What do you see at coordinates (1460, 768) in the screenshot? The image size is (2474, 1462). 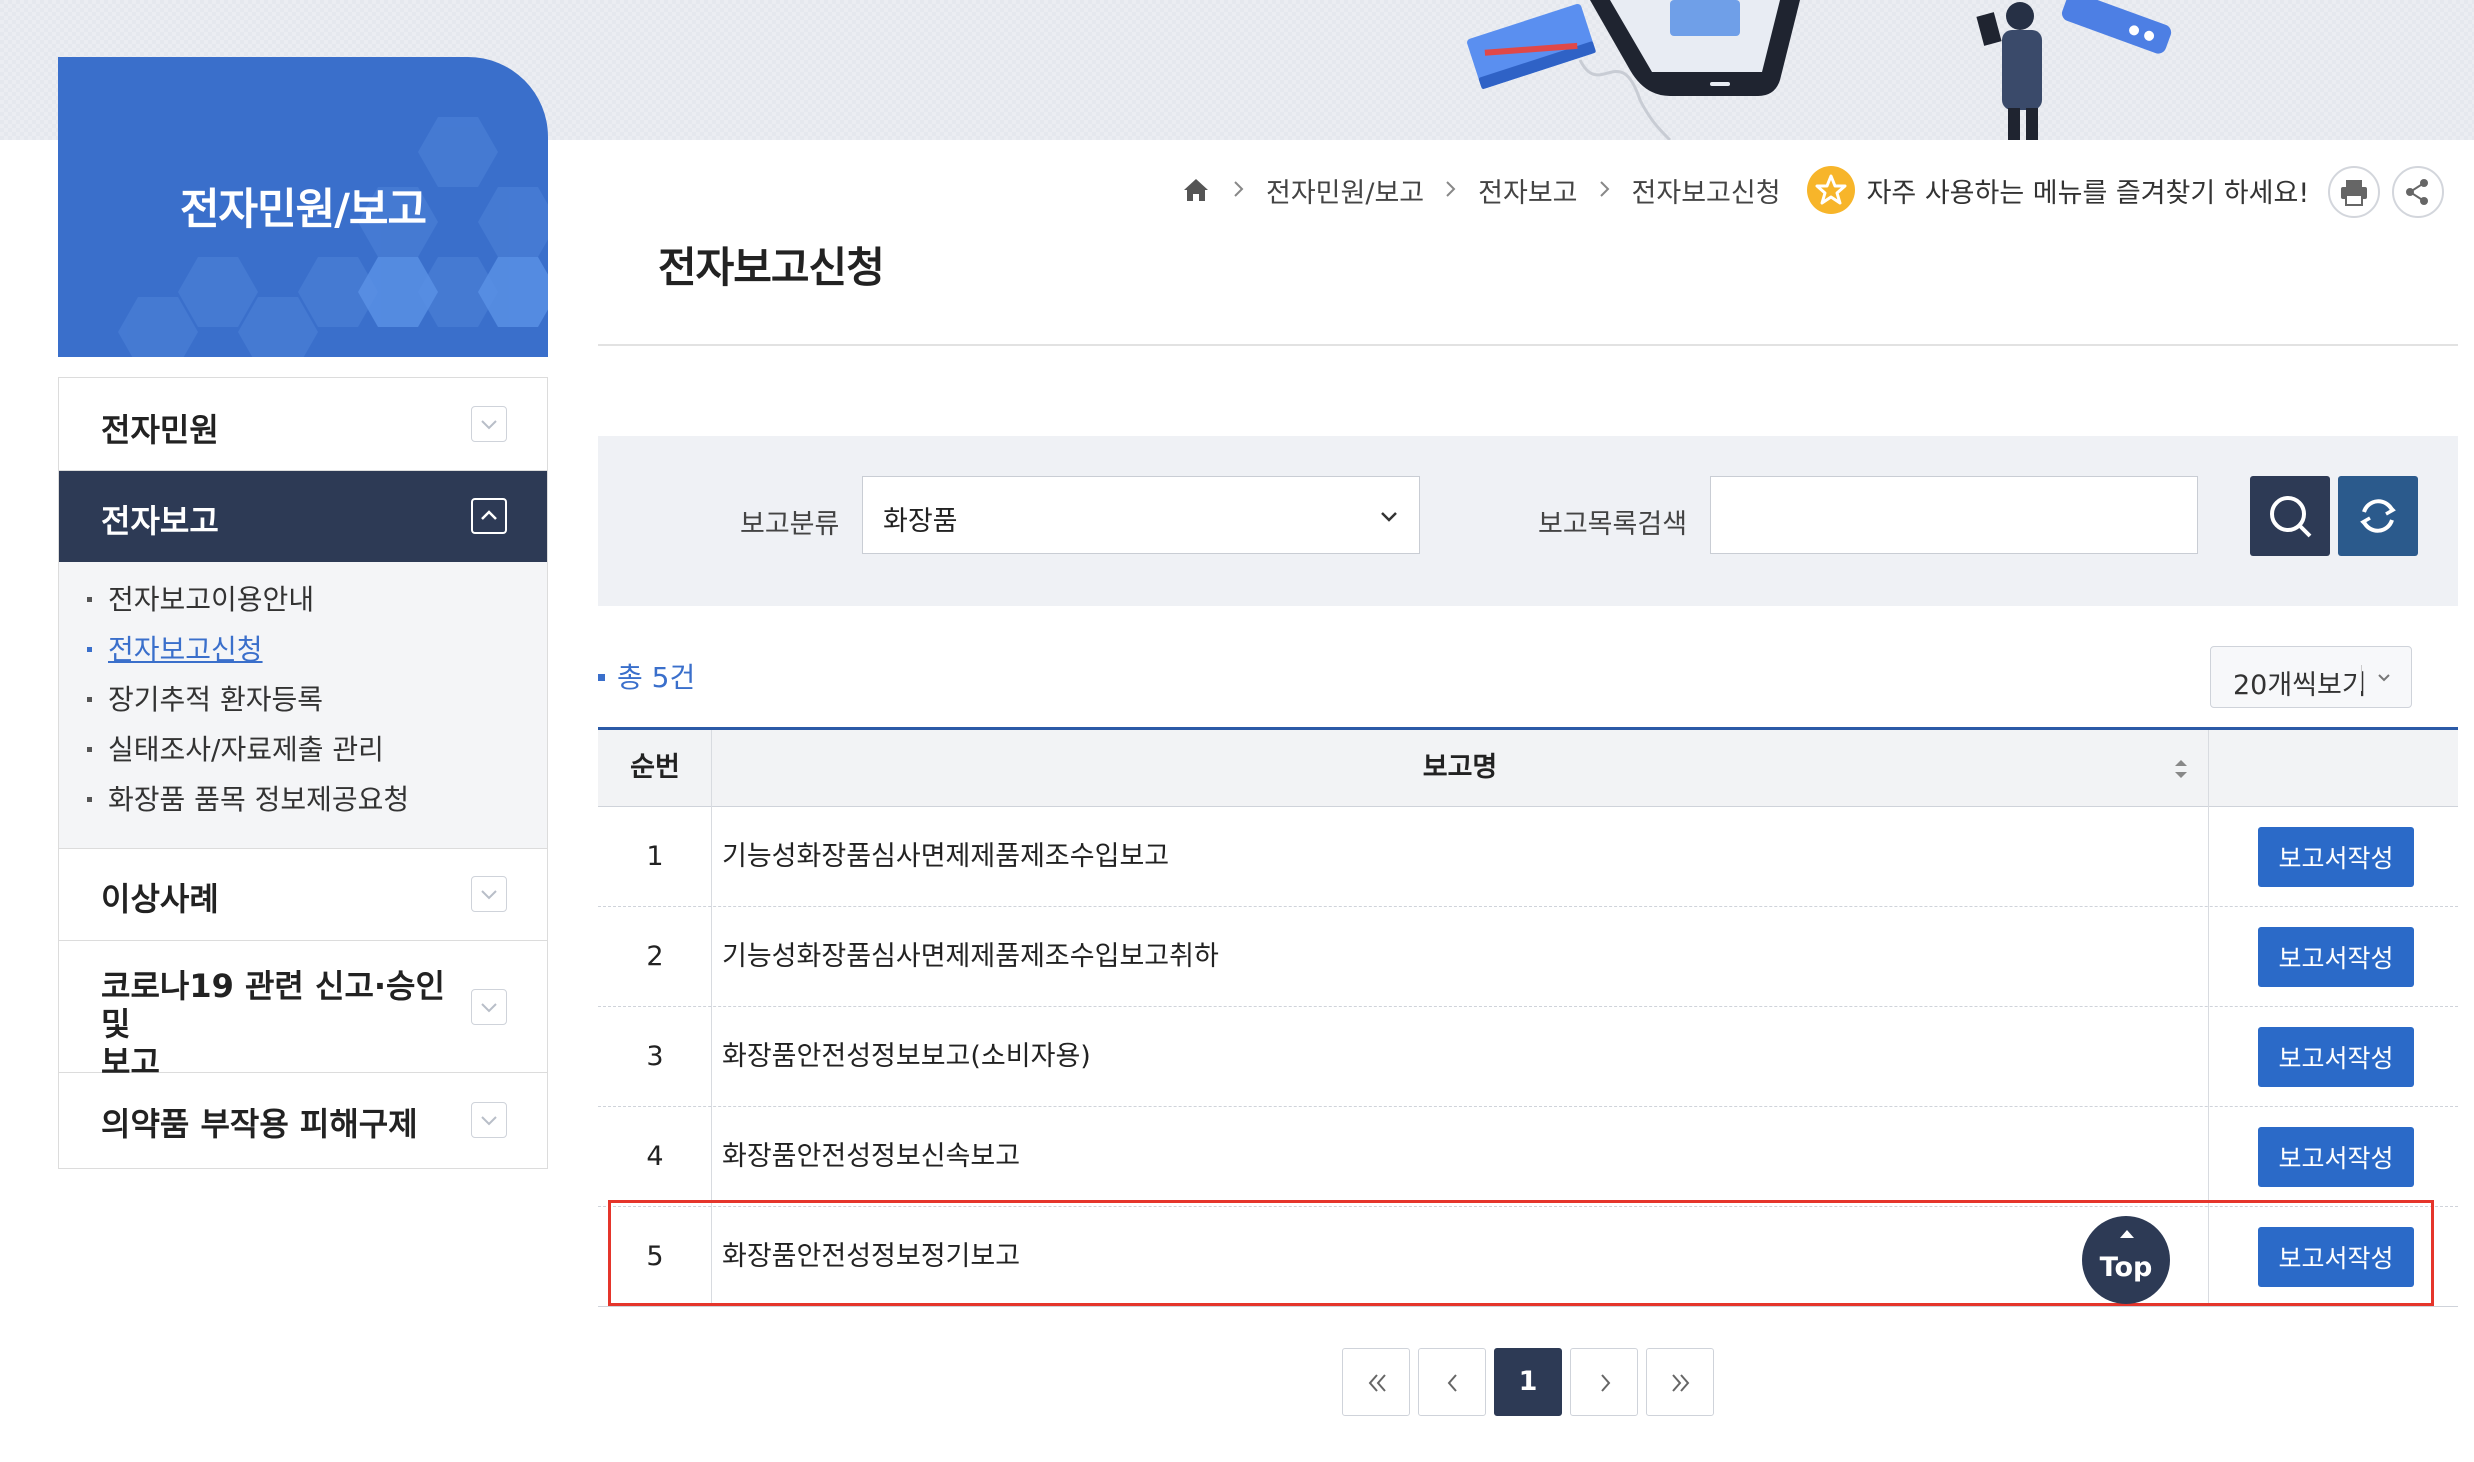 I see `column-header-name: 보고명` at bounding box center [1460, 768].